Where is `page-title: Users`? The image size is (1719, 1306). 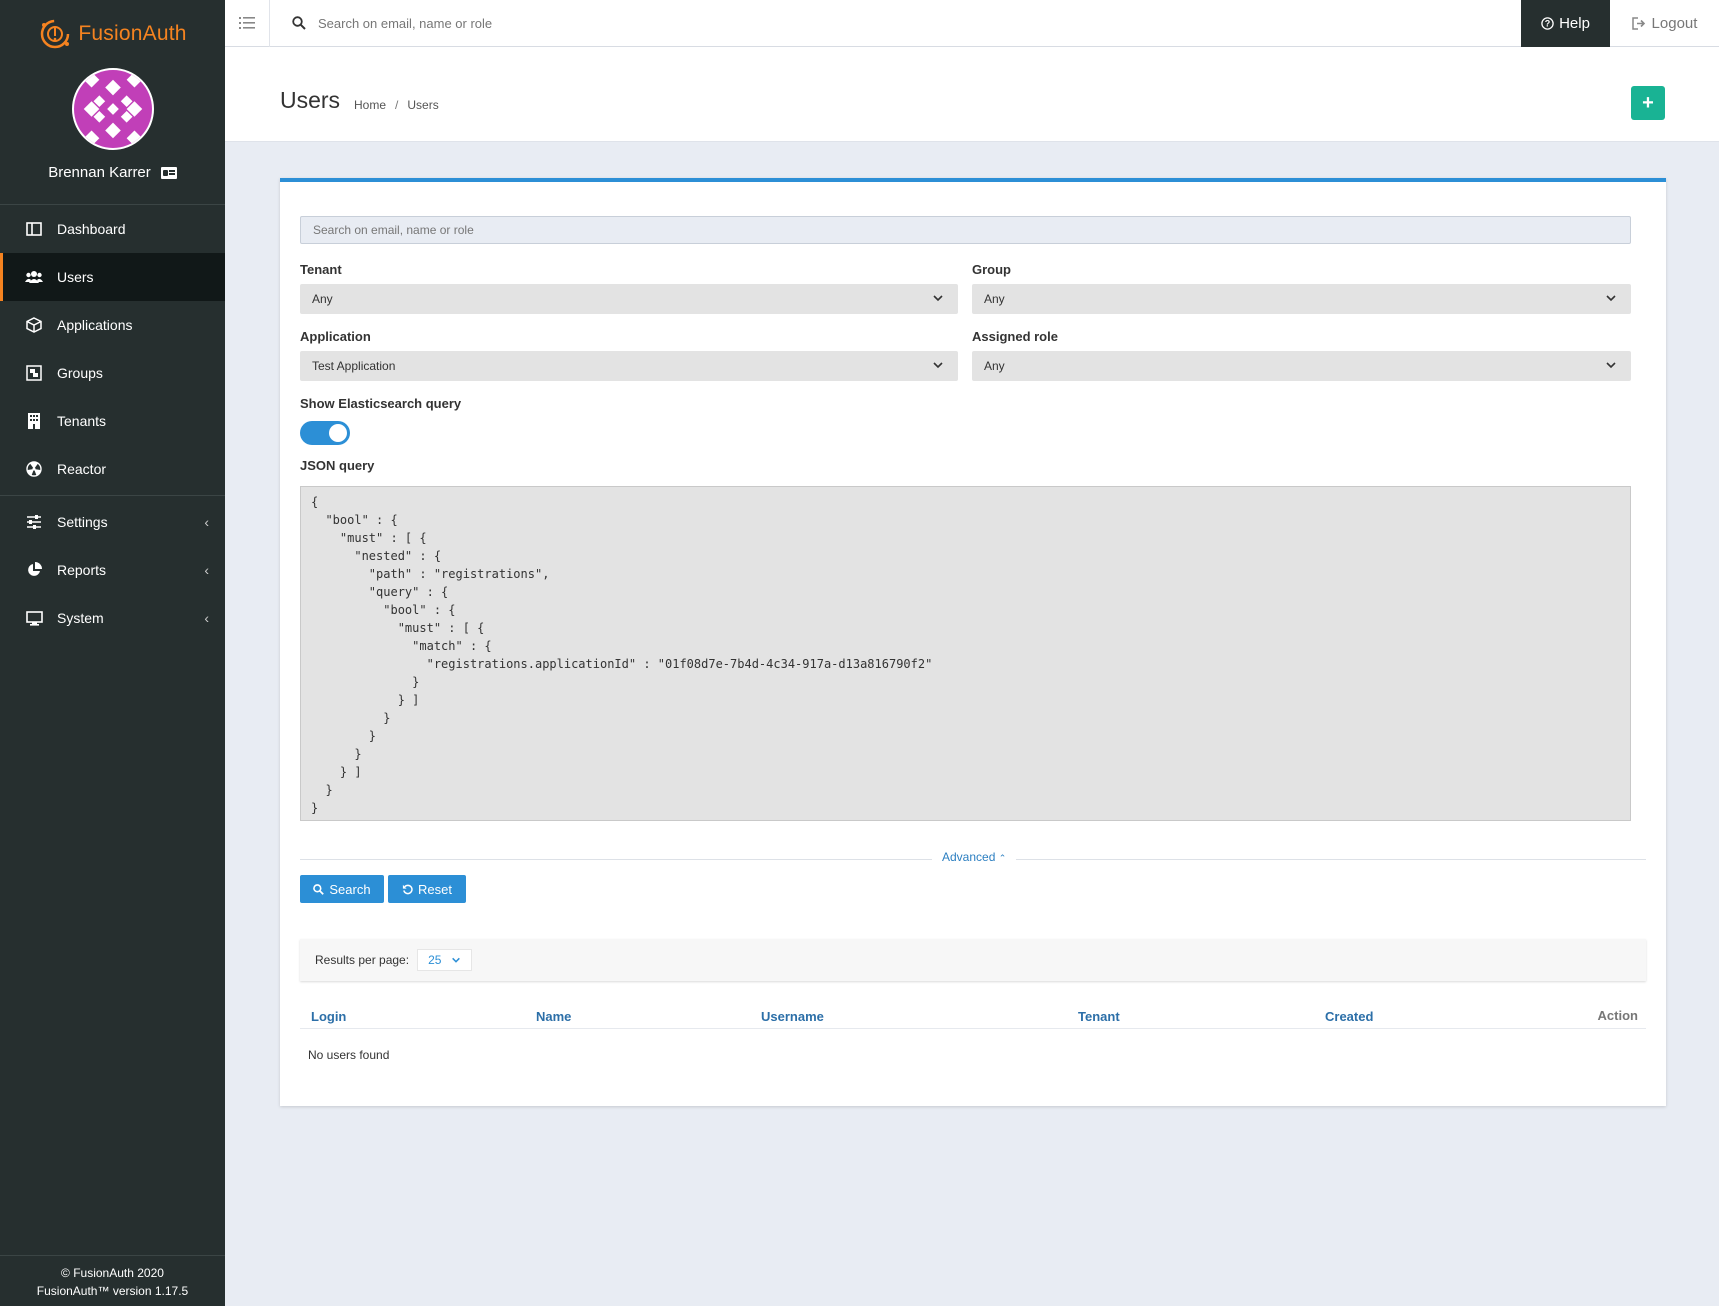 page-title: Users is located at coordinates (310, 100).